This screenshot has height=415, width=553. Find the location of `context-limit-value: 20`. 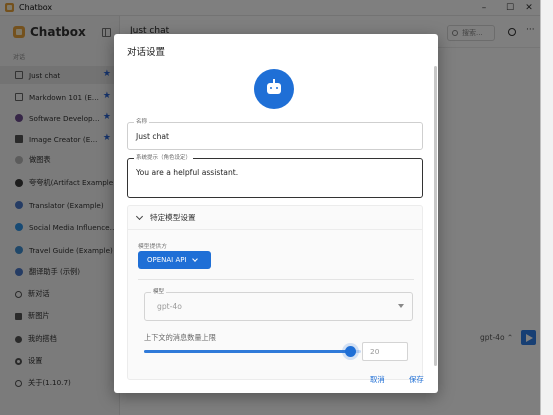

context-limit-value: 20 is located at coordinates (375, 351).